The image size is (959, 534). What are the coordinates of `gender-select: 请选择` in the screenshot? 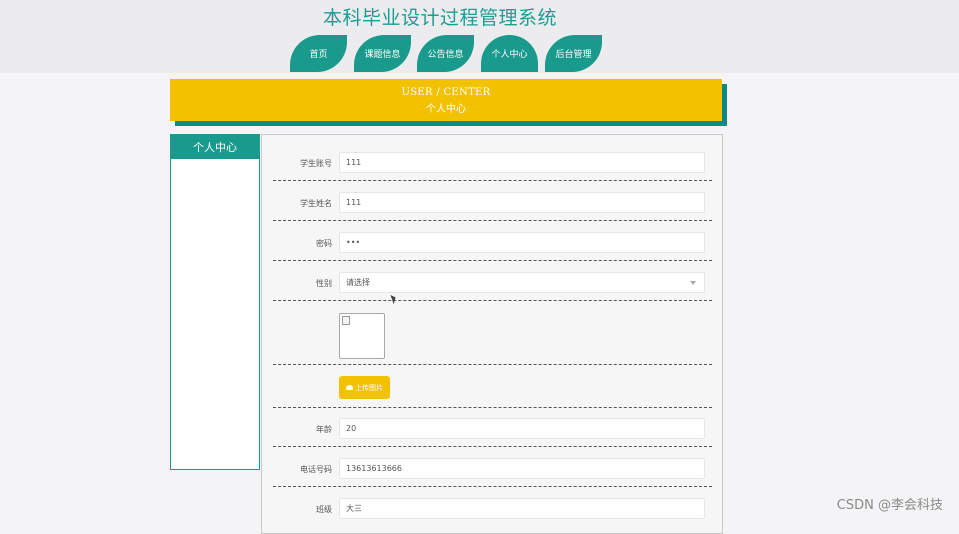 It's located at (522, 282).